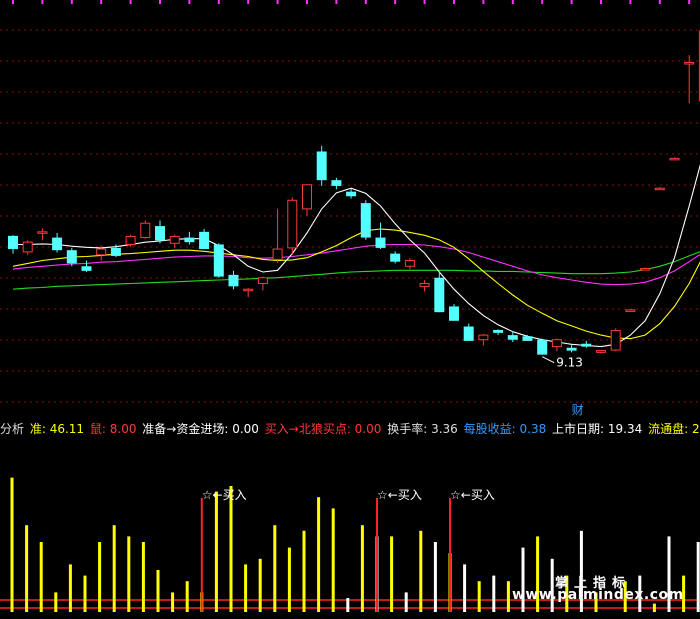  Describe the element at coordinates (323, 429) in the screenshot. I see `info-buy: 买入→北狼买点: 0.00` at that location.